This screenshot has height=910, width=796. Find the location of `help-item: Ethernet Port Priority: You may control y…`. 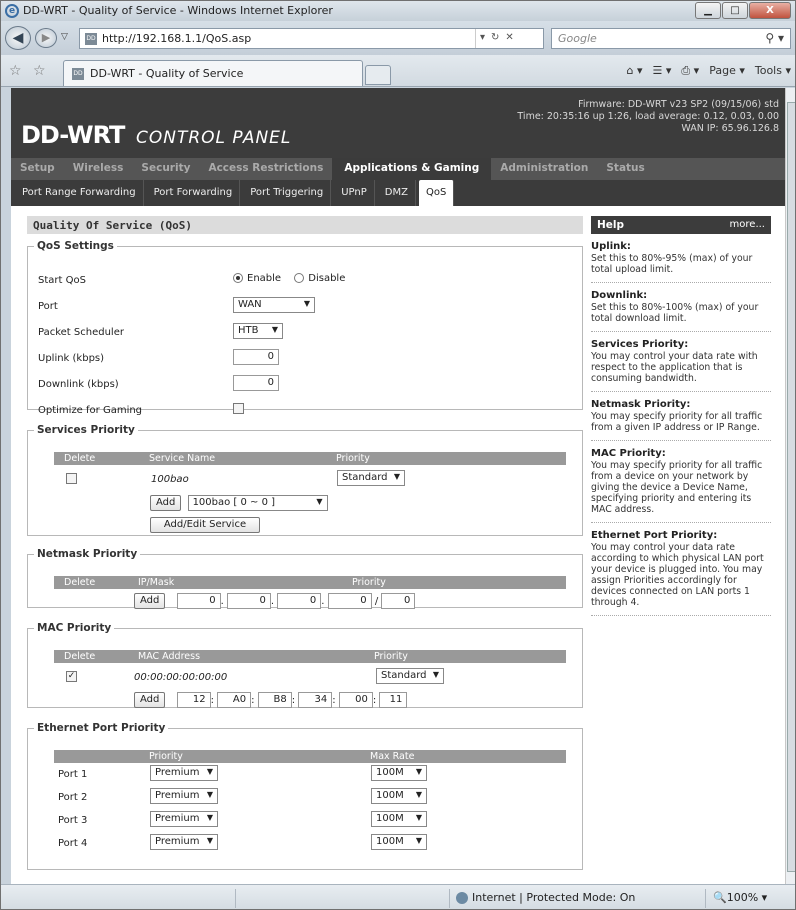

help-item: Ethernet Port Priority: You may control y… is located at coordinates (681, 569).